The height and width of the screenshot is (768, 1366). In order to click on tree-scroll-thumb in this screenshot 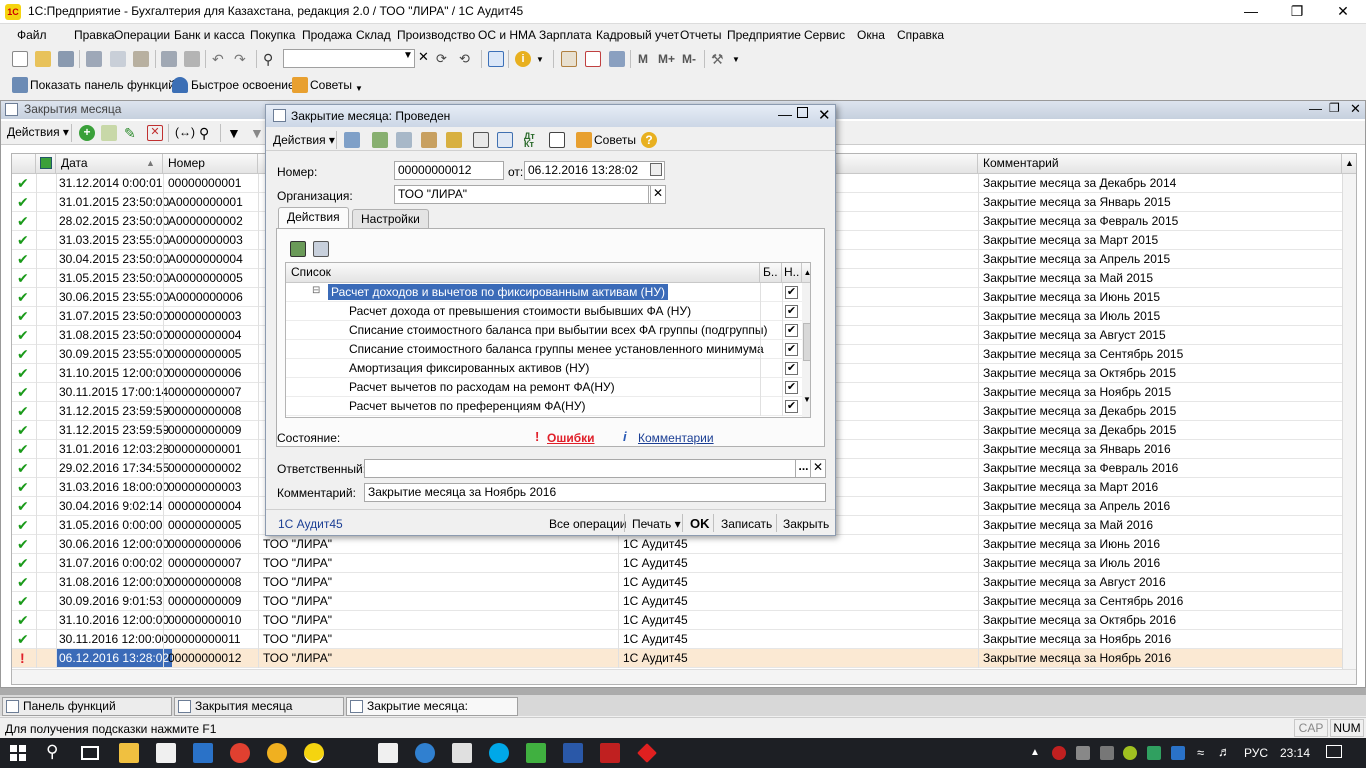, I will do `click(806, 342)`.